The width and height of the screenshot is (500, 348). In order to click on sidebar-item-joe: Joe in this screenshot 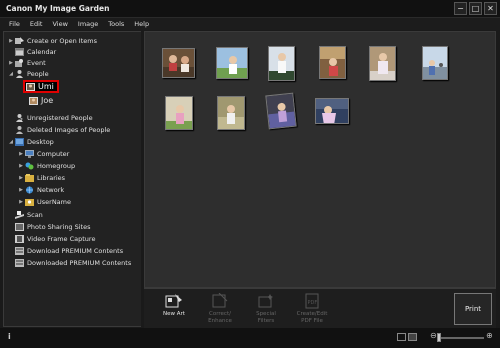, I will do `click(41, 100)`.